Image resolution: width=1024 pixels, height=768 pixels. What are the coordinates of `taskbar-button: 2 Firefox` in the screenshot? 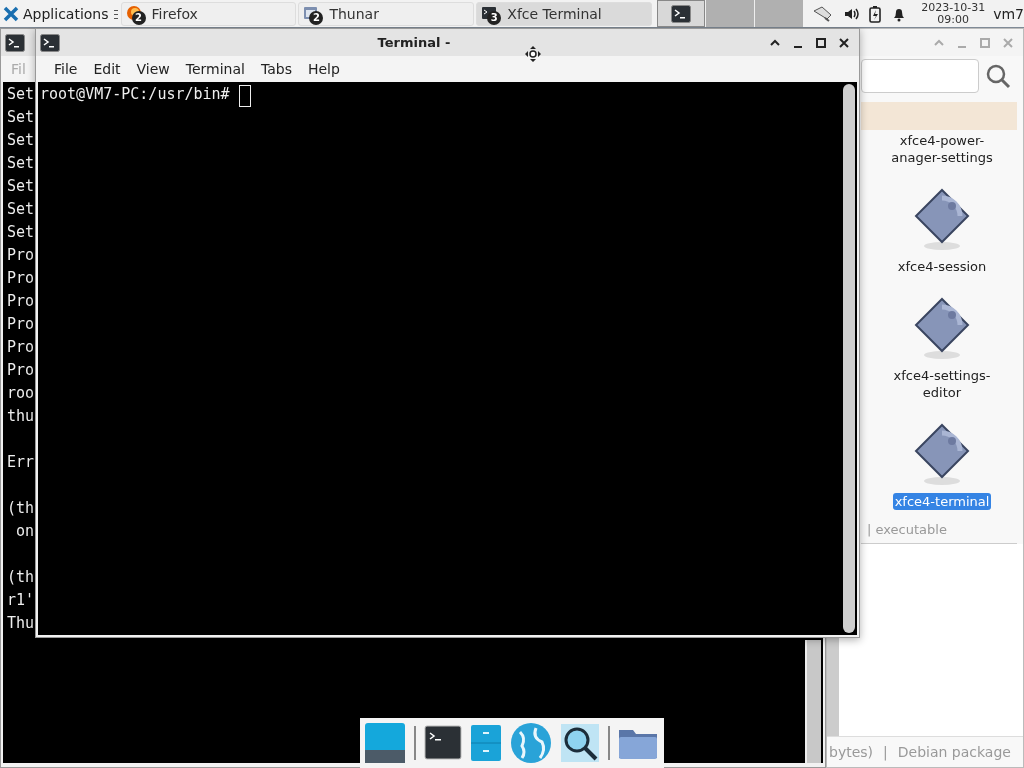 It's located at (208, 13).